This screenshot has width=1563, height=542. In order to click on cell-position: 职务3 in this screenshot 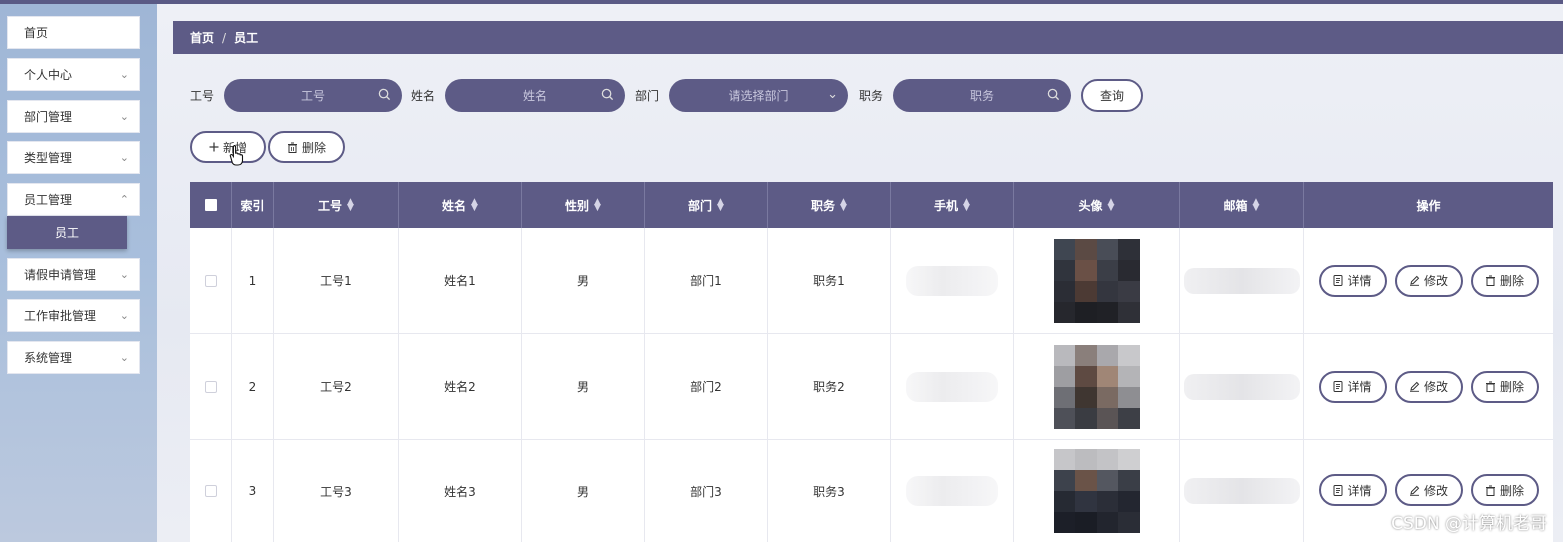, I will do `click(829, 491)`.